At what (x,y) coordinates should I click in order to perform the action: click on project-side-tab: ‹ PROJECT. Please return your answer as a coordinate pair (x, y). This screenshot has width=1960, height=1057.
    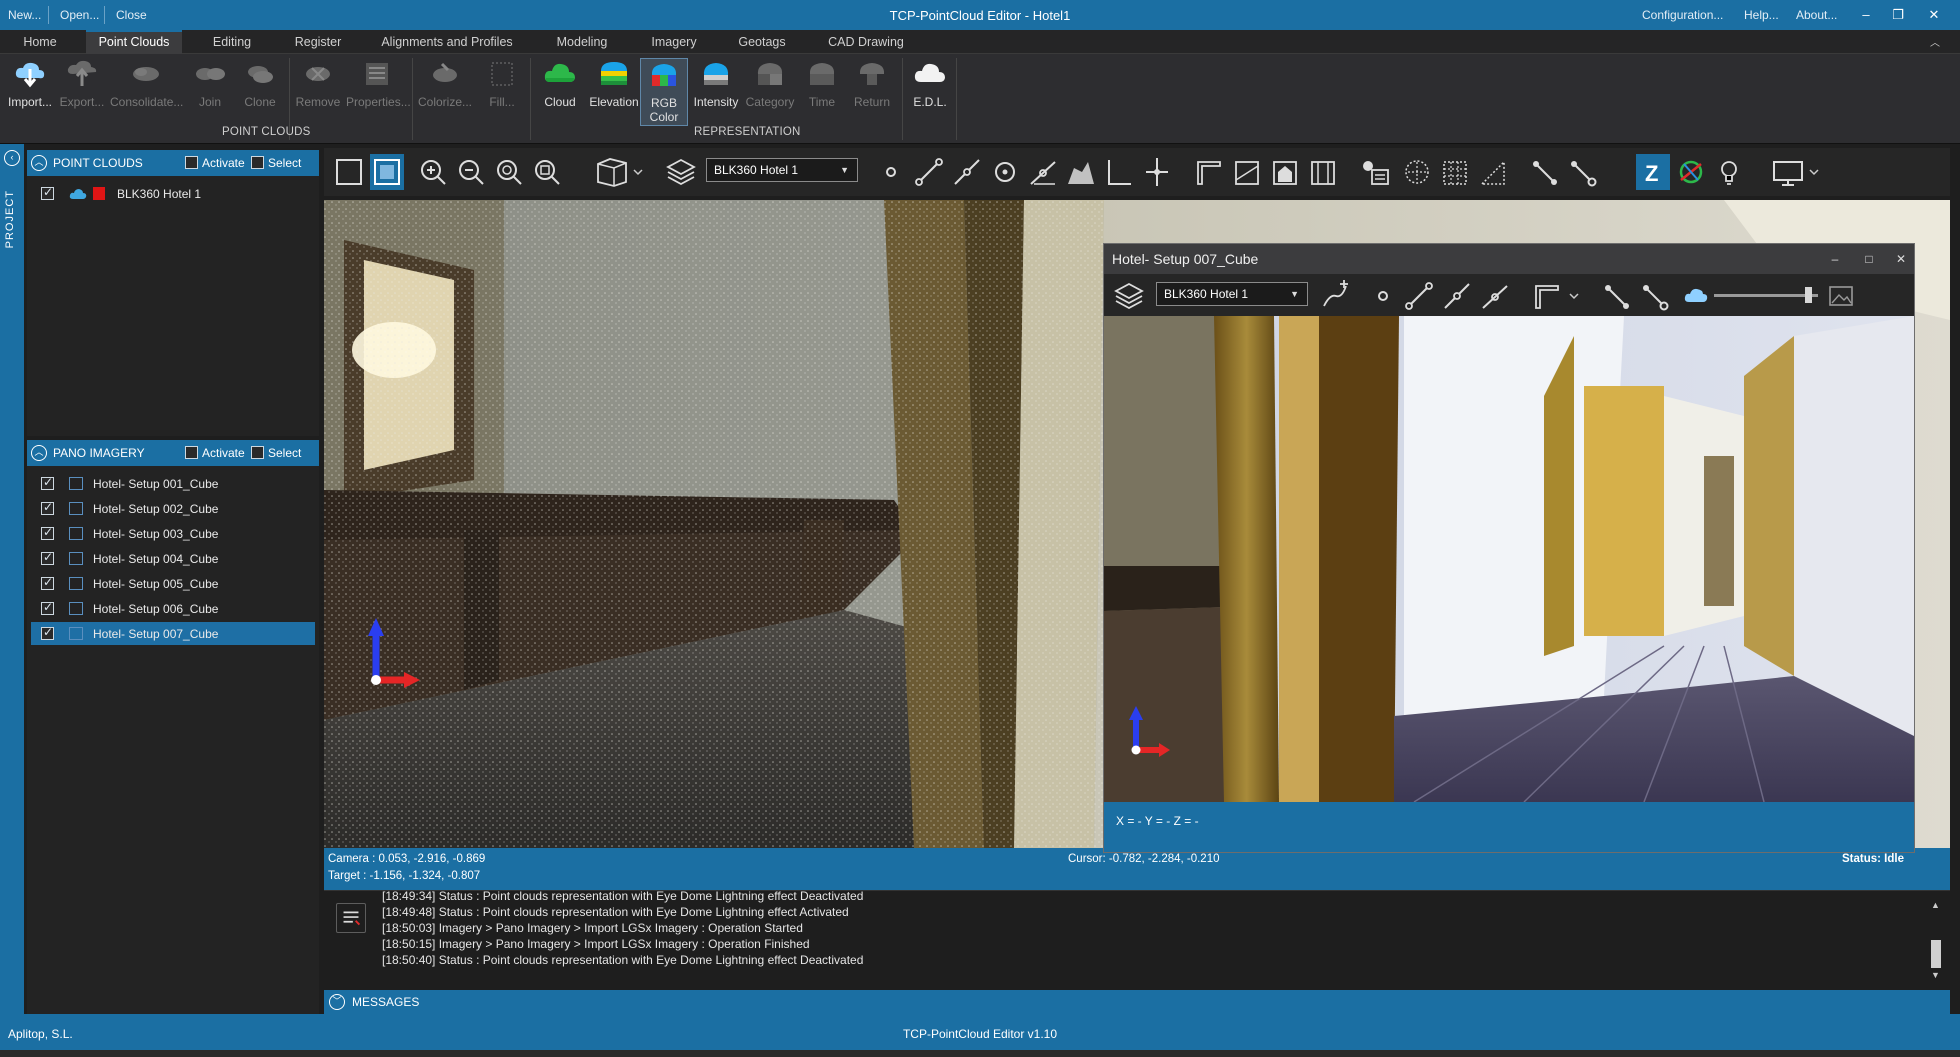
    Looking at the image, I should click on (12, 579).